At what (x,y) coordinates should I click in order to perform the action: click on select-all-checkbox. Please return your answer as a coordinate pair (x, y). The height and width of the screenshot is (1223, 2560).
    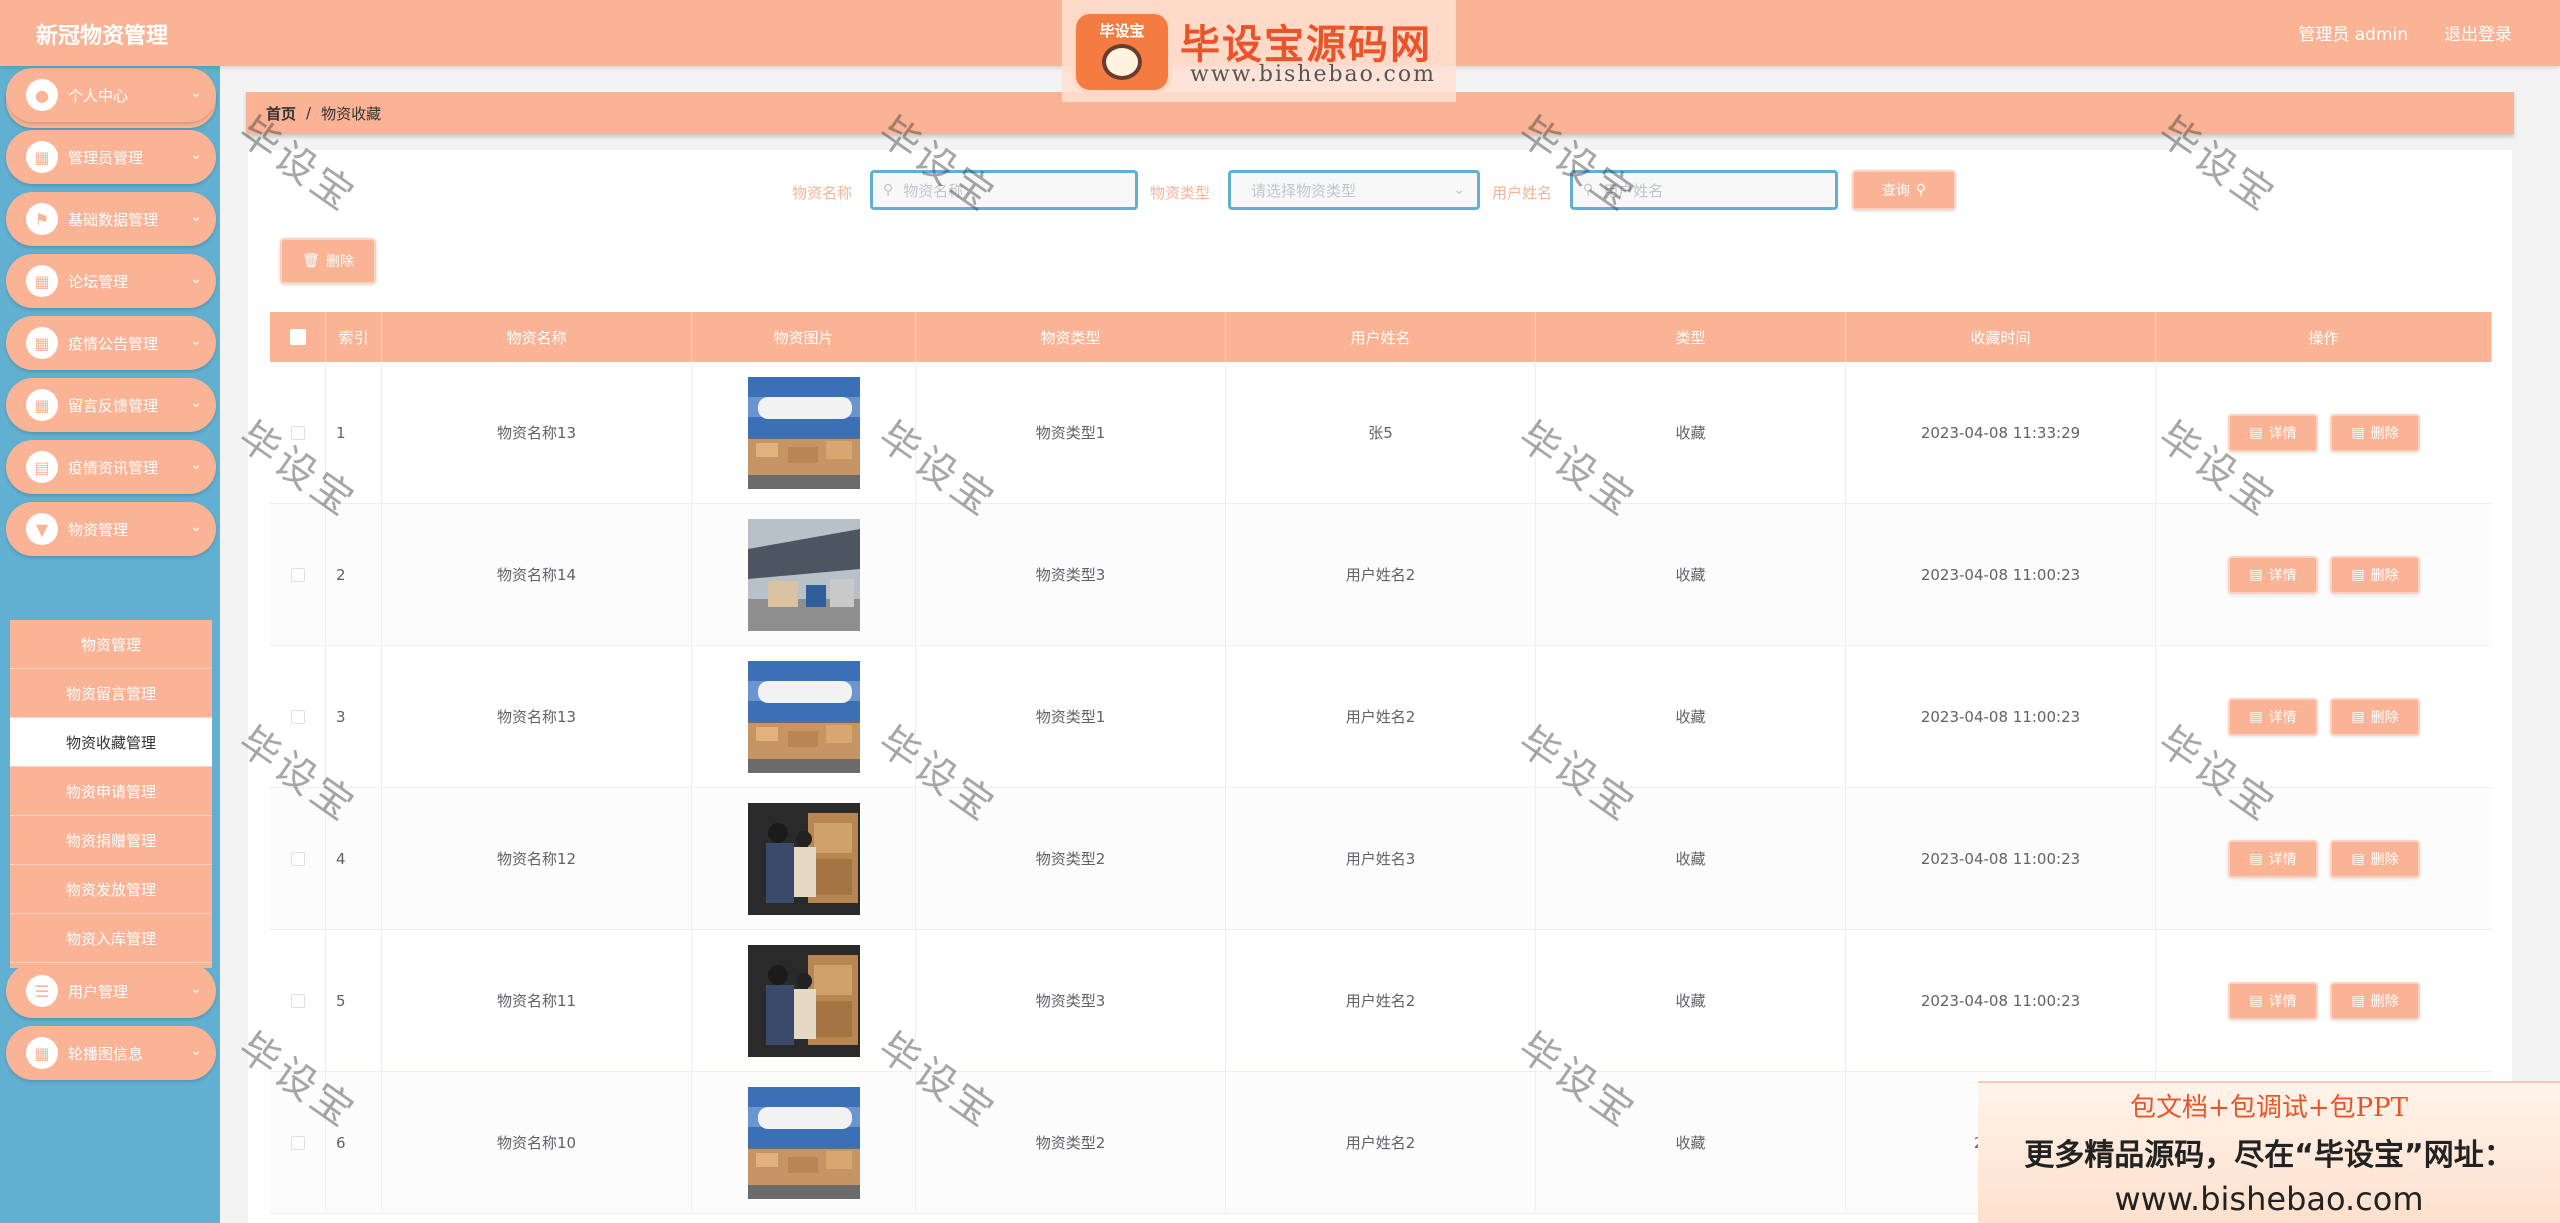
    Looking at the image, I should click on (297, 337).